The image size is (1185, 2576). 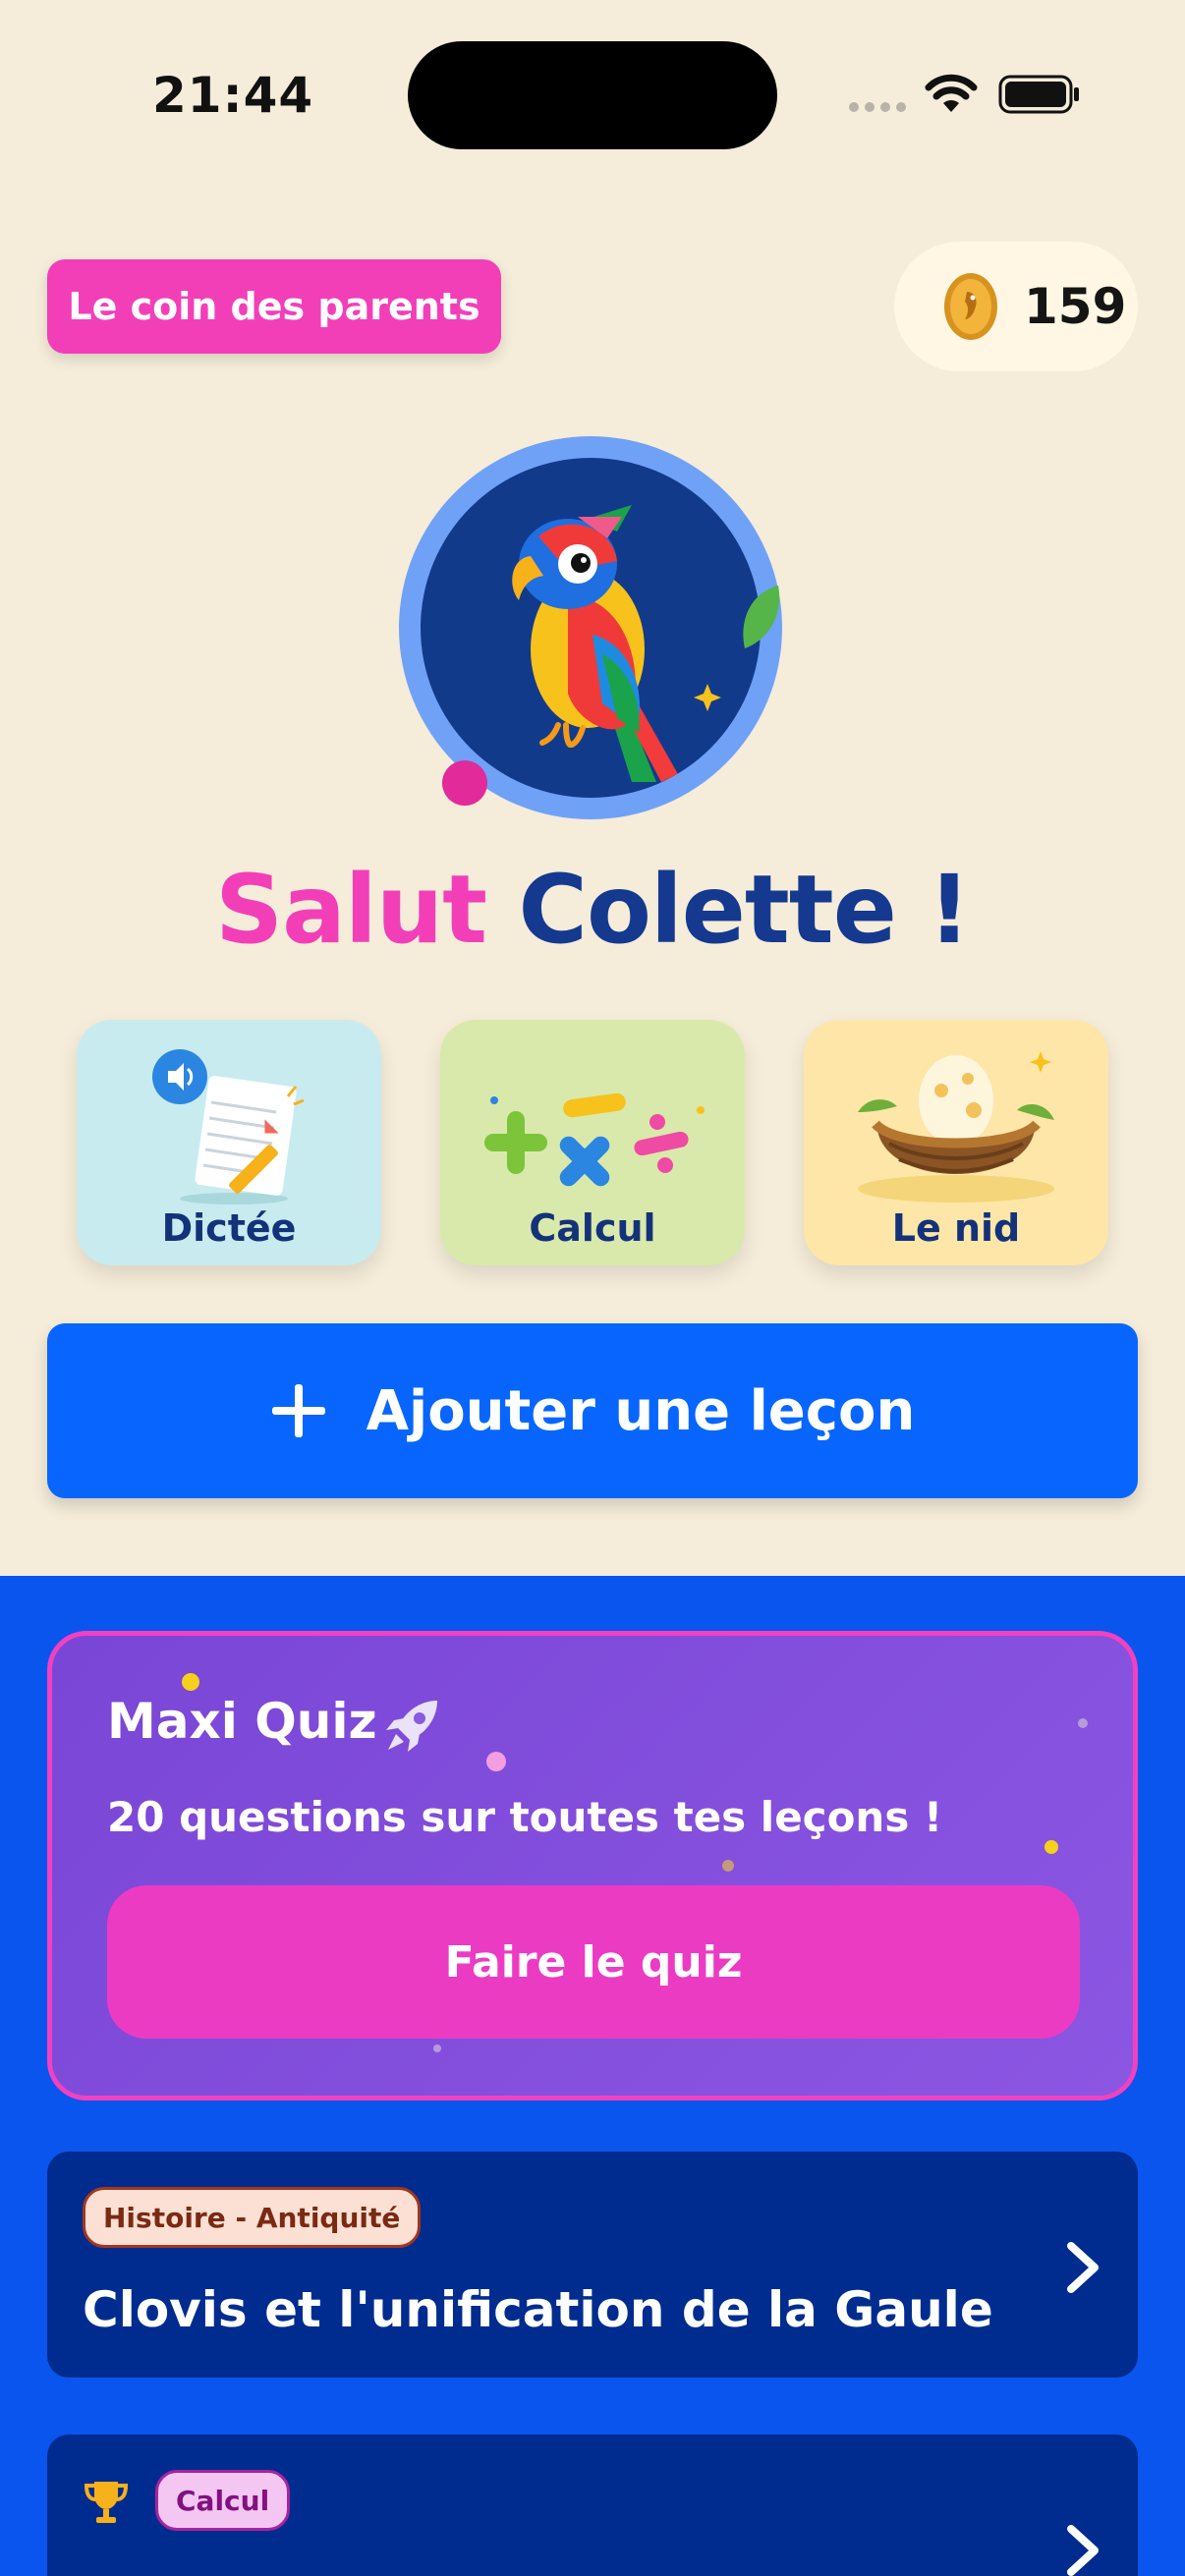 What do you see at coordinates (1016, 306) in the screenshot?
I see `coin-balance: 159` at bounding box center [1016, 306].